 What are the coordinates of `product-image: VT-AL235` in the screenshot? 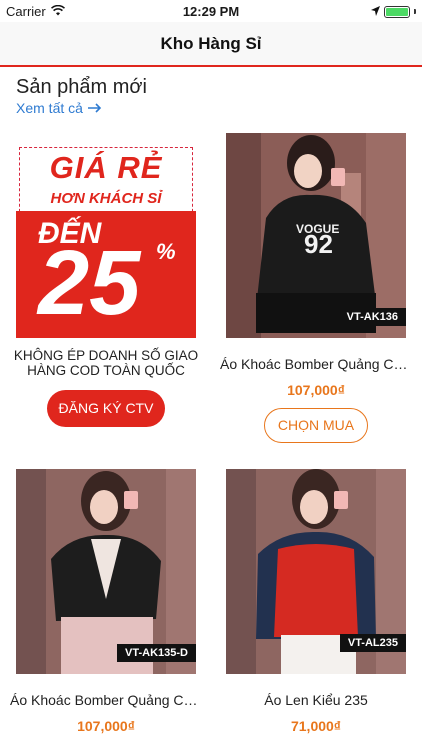 It's located at (316, 571).